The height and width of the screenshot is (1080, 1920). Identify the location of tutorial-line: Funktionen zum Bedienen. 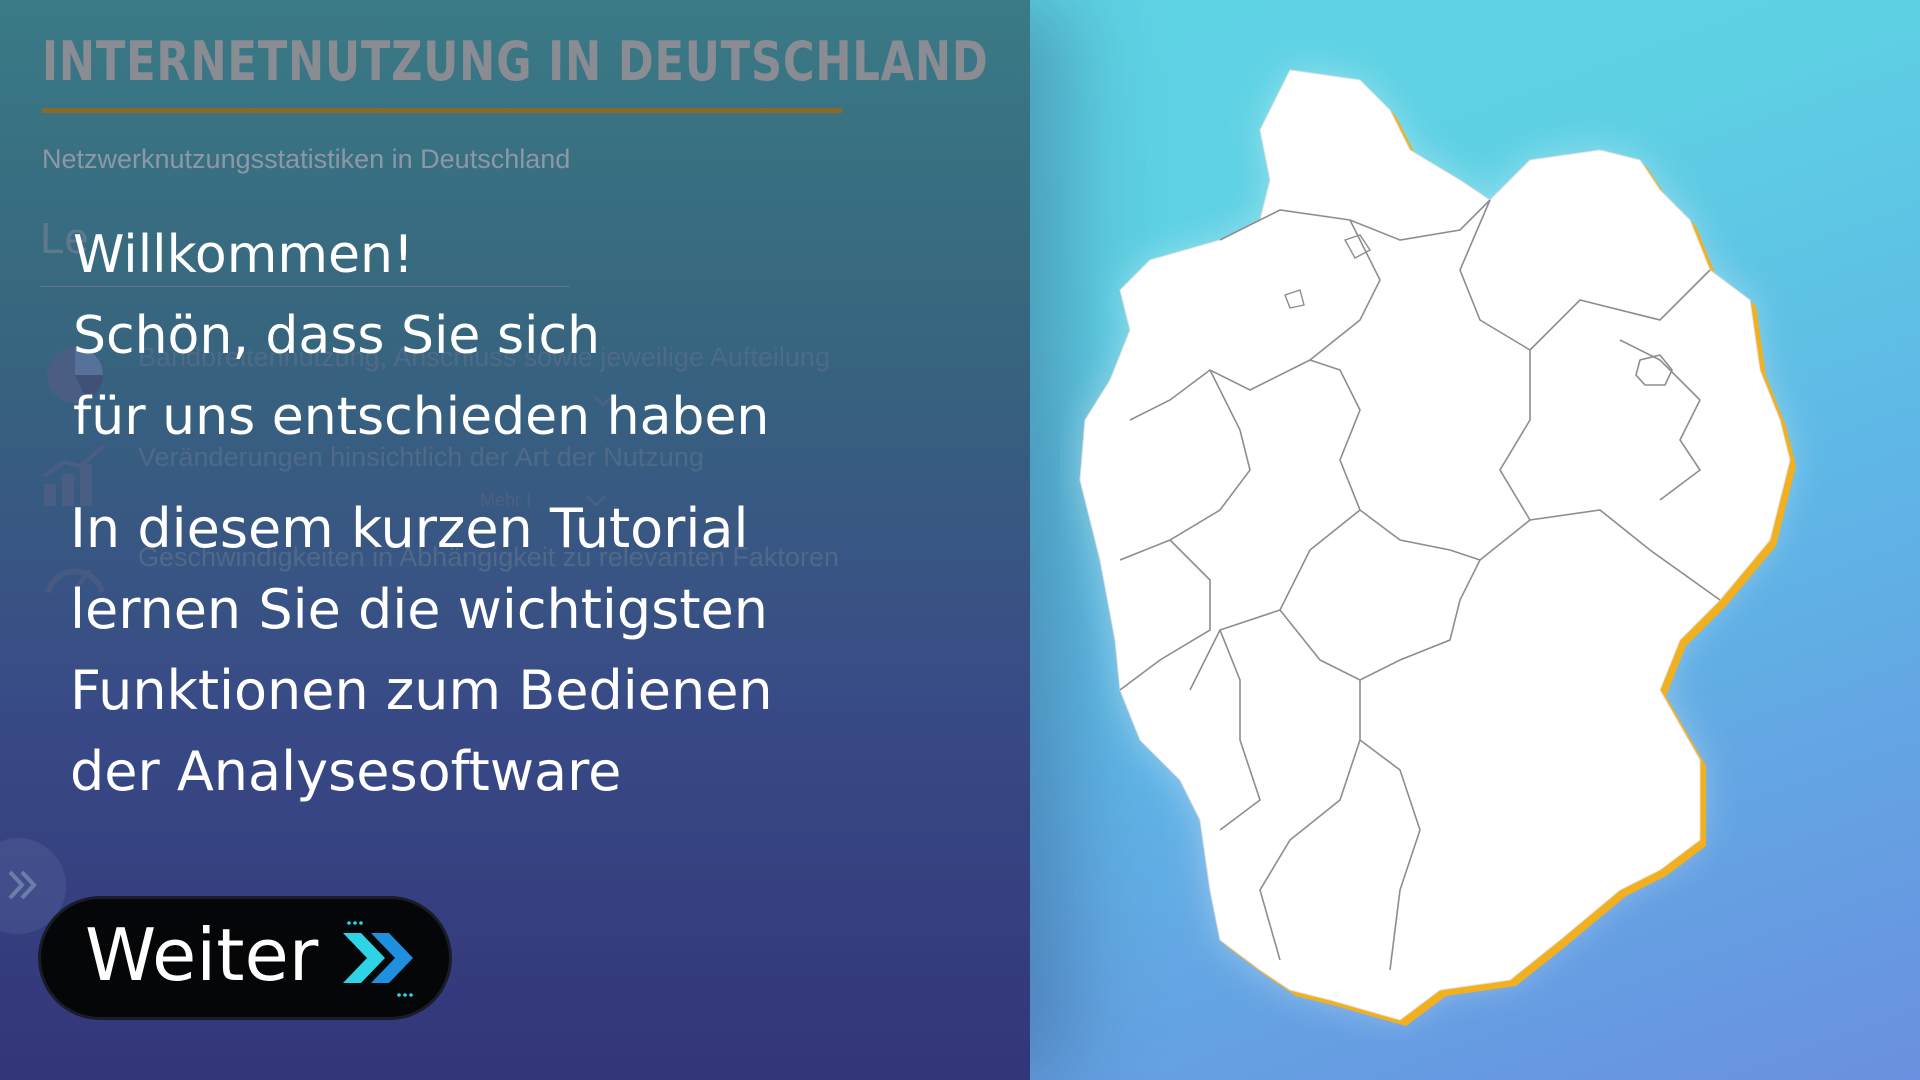
(421, 690).